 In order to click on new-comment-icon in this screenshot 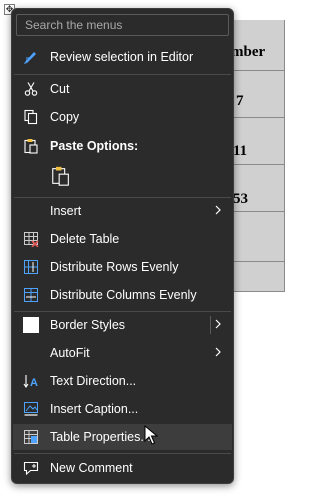, I will do `click(31, 468)`.